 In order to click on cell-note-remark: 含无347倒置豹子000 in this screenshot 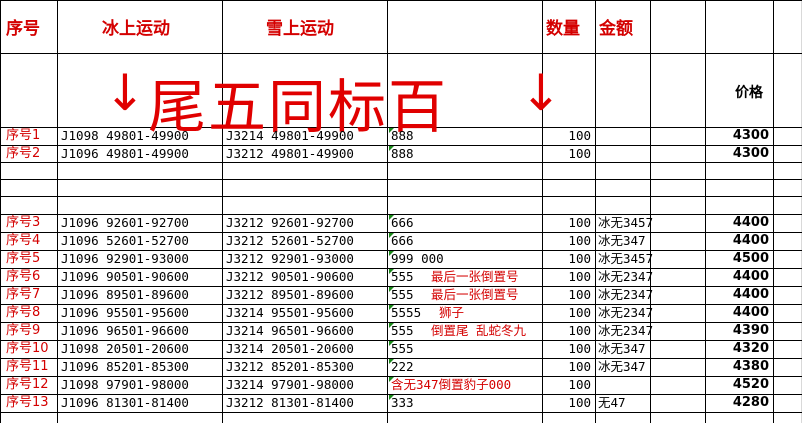, I will do `click(451, 385)`.